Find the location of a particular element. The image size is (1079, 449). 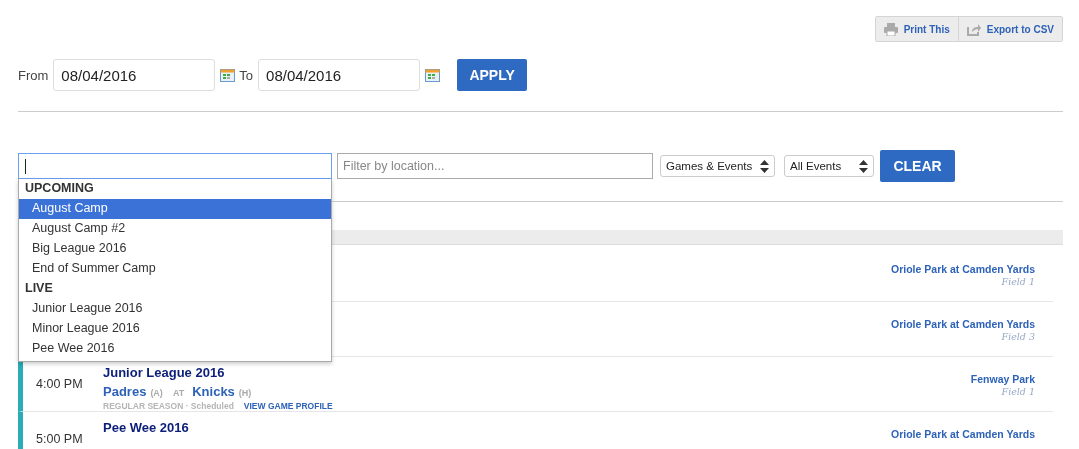

from-date-field: 08/04/2016 is located at coordinates (134, 75).